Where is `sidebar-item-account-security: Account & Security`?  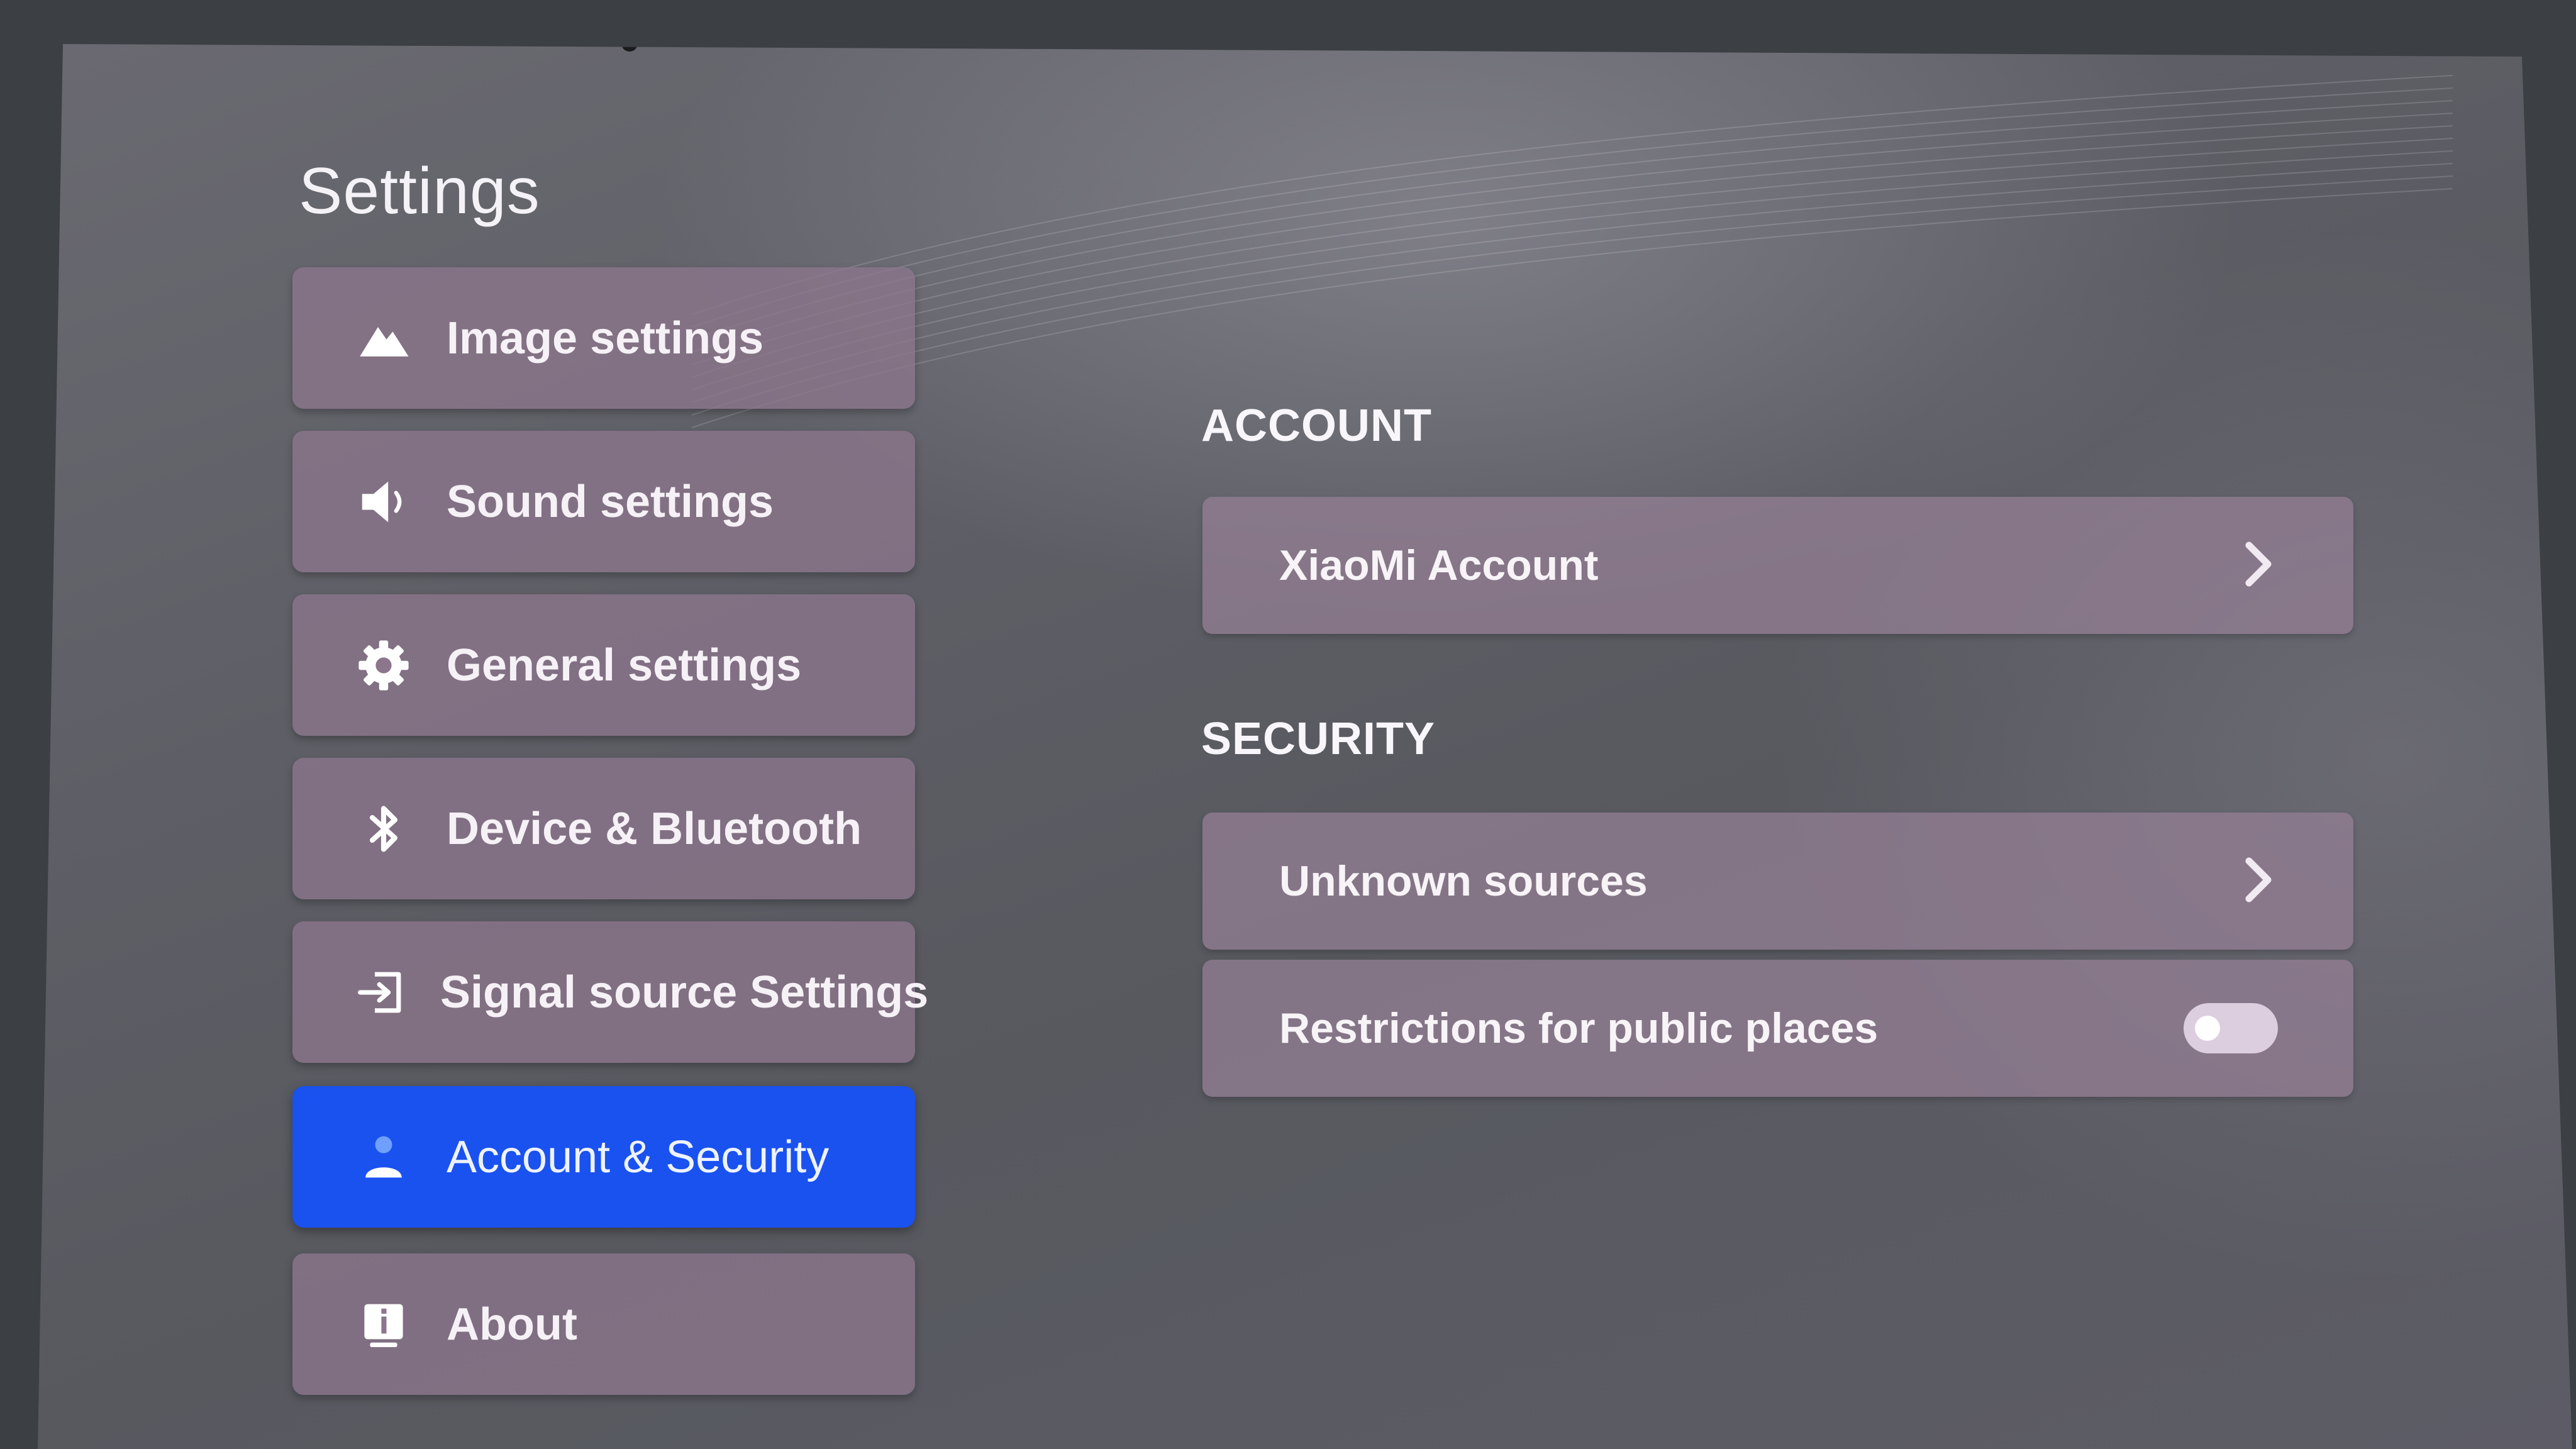 sidebar-item-account-security: Account & Security is located at coordinates (603, 1157).